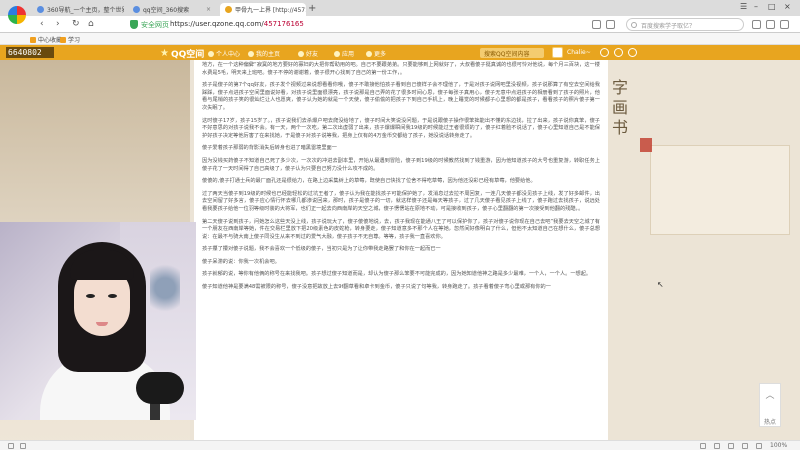 This screenshot has height=450, width=800. I want to click on browser-tab: 360导航_一个主页，整个世界 ×, so click(78, 9).